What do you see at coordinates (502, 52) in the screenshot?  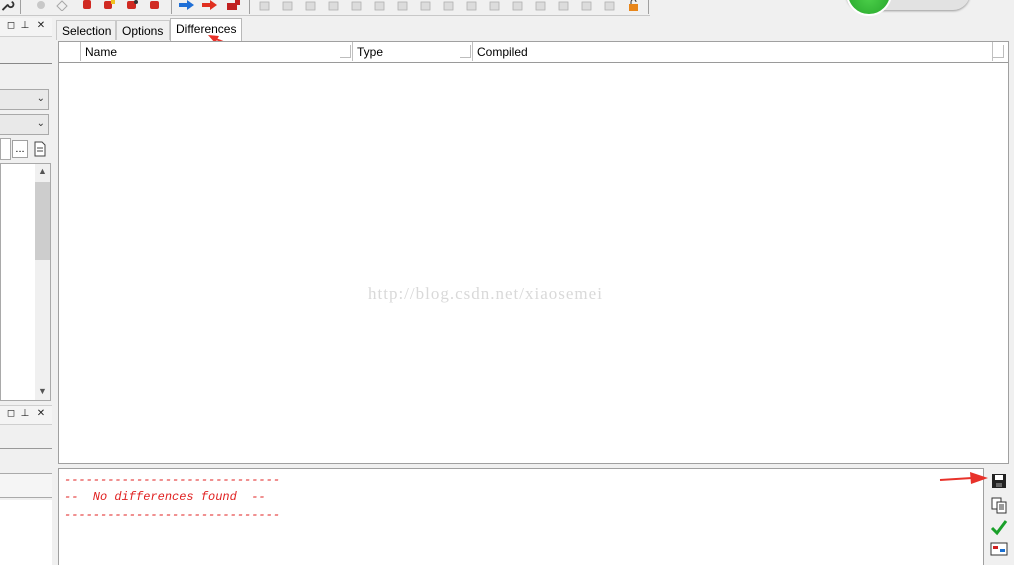 I see `column-header-label: Compiled` at bounding box center [502, 52].